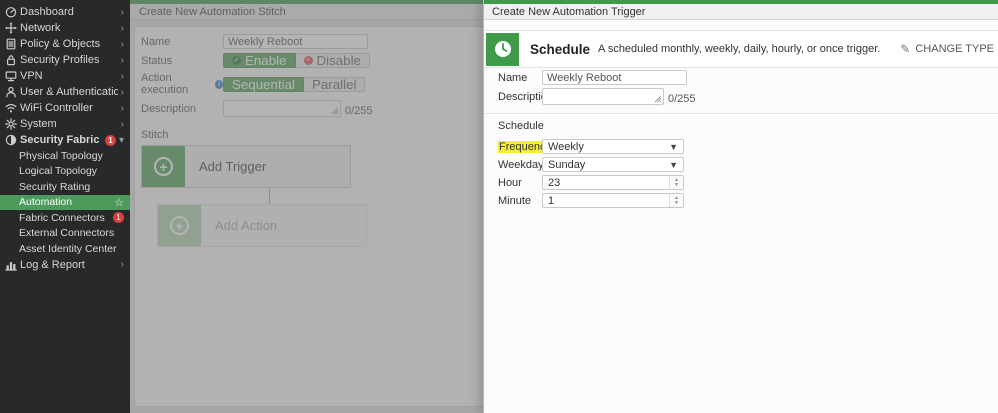 This screenshot has width=998, height=413. What do you see at coordinates (69, 92) in the screenshot?
I see `sidebar-item-label: User & Authentication` at bounding box center [69, 92].